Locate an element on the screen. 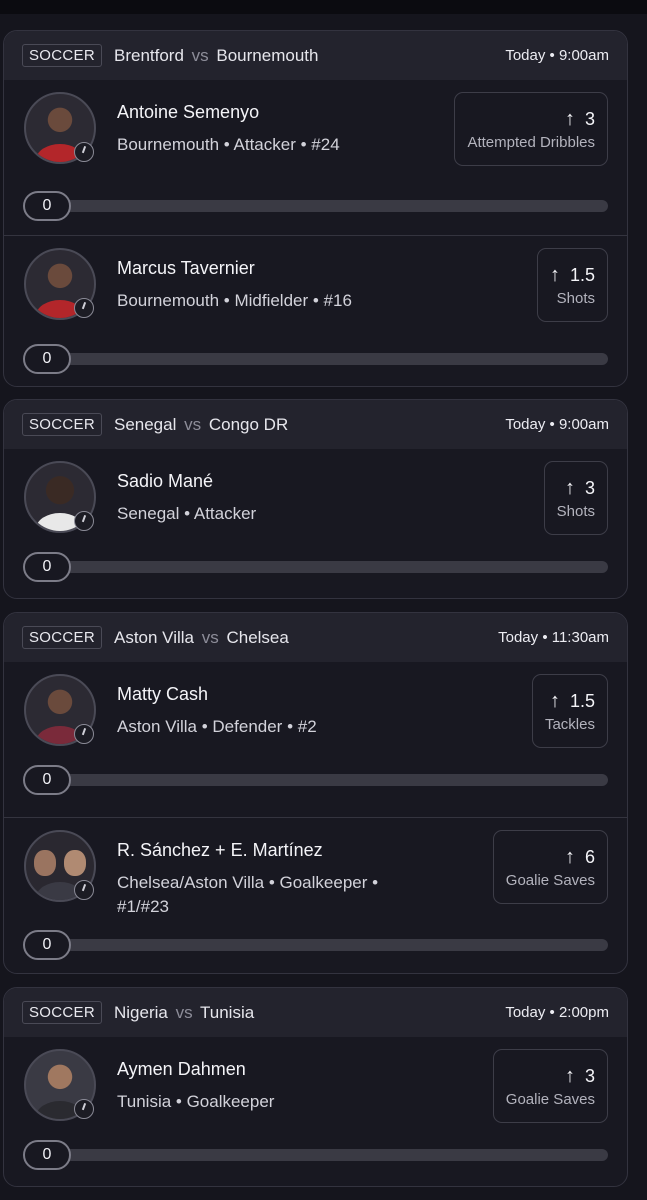 The width and height of the screenshot is (647, 1200). game-time: Today • 11:30am is located at coordinates (553, 637).